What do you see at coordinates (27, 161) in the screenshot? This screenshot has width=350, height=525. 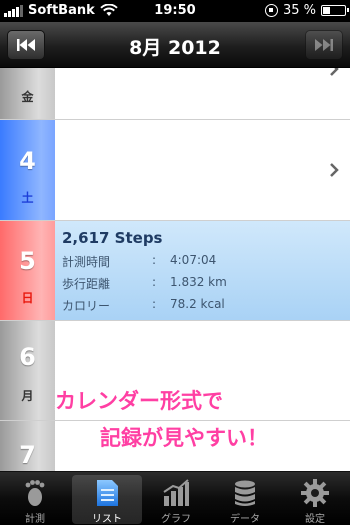 I see `day-number: 4` at bounding box center [27, 161].